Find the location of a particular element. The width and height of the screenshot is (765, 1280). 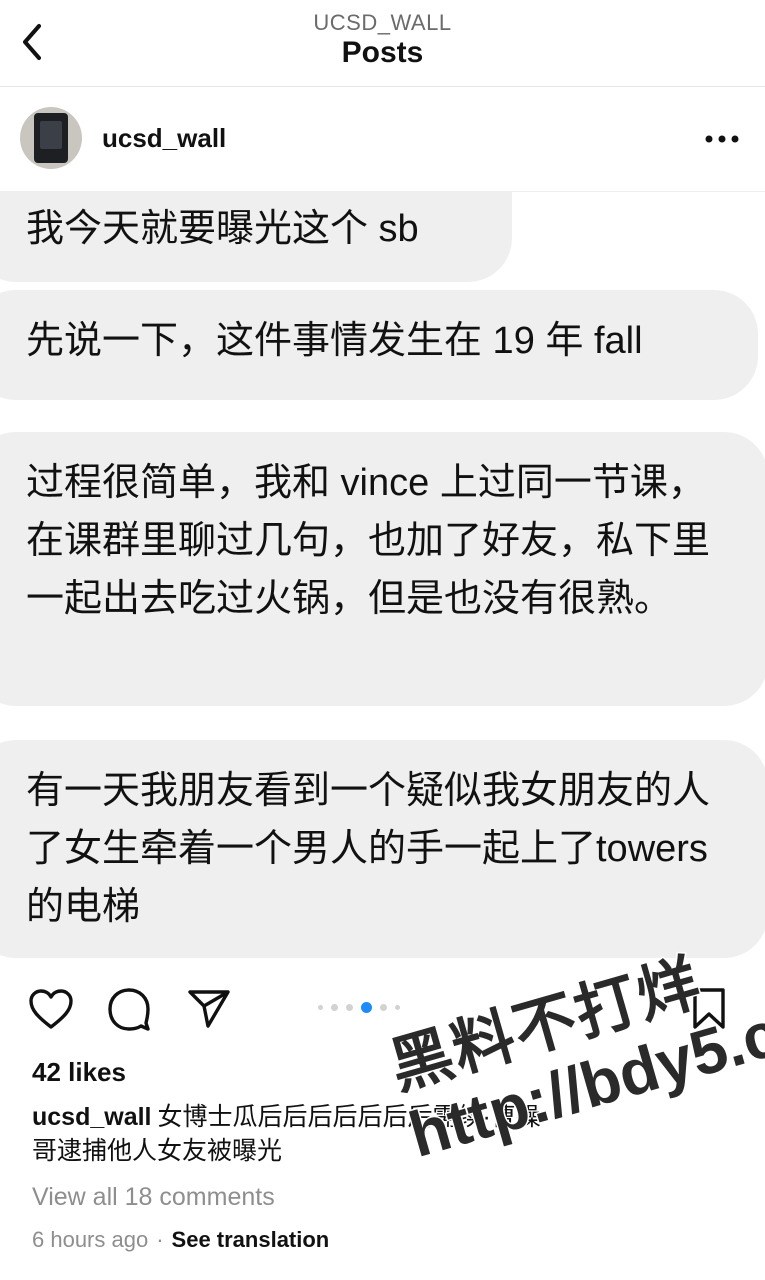

save-button is located at coordinates (709, 1009).